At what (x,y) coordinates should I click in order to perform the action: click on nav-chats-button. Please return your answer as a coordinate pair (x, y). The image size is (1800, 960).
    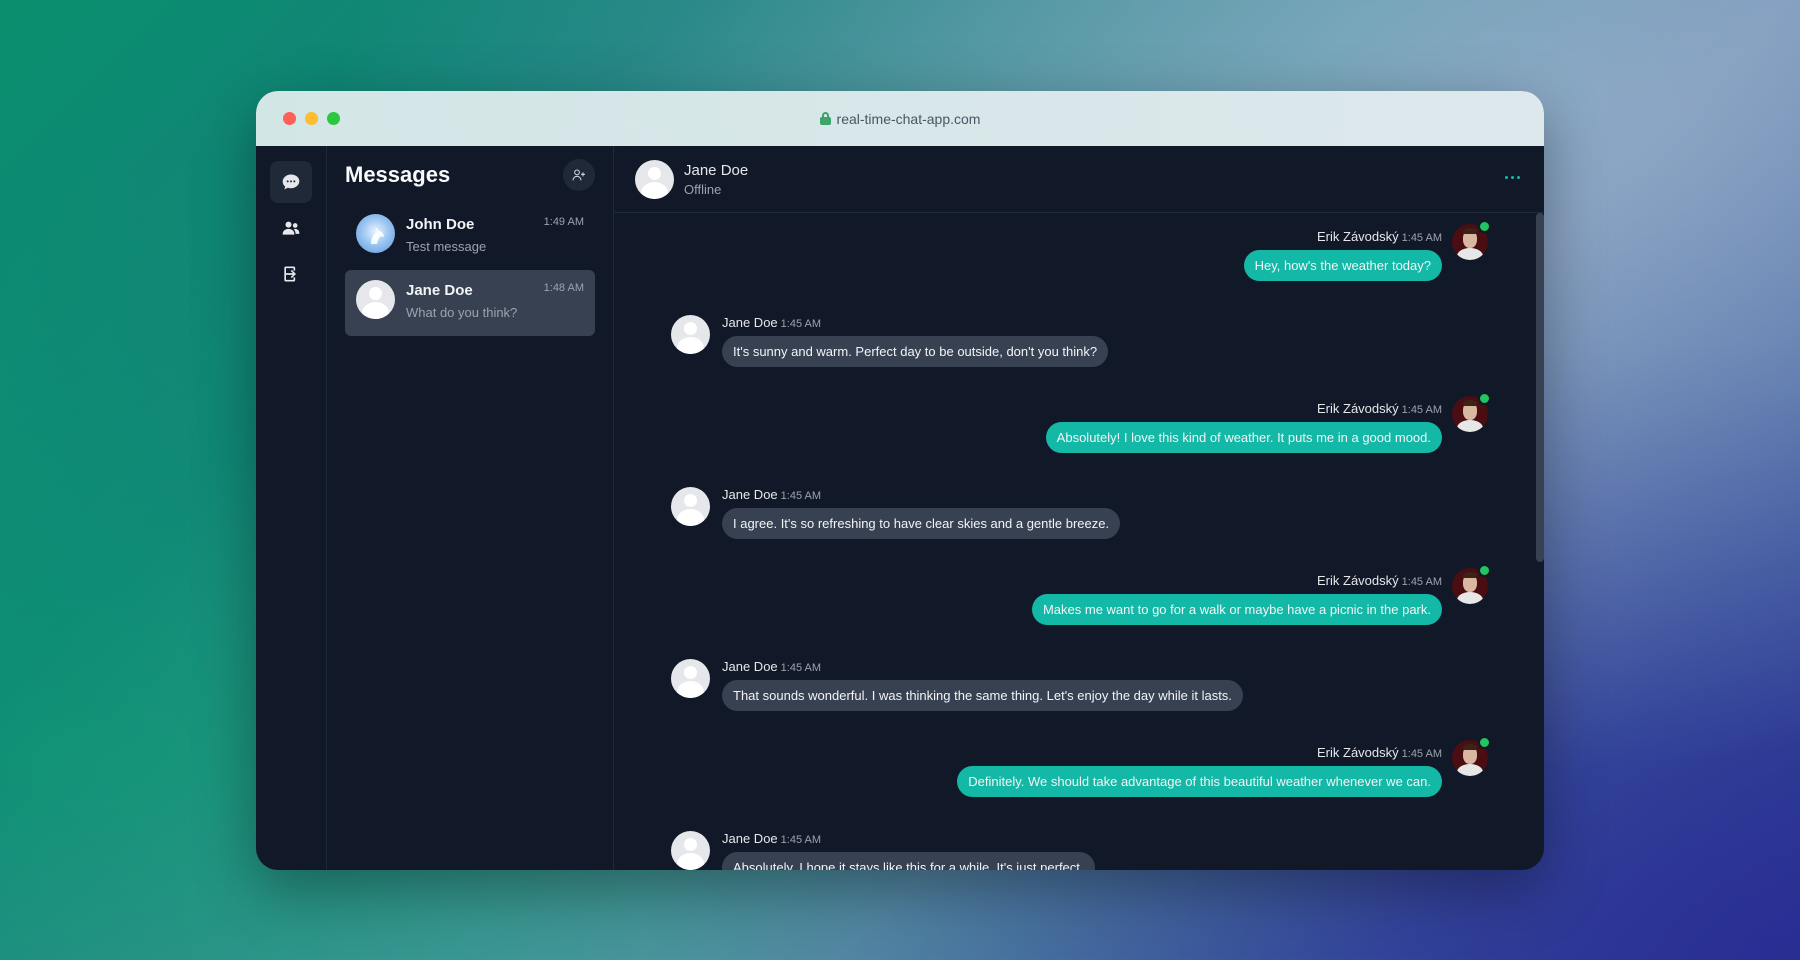
    Looking at the image, I should click on (291, 182).